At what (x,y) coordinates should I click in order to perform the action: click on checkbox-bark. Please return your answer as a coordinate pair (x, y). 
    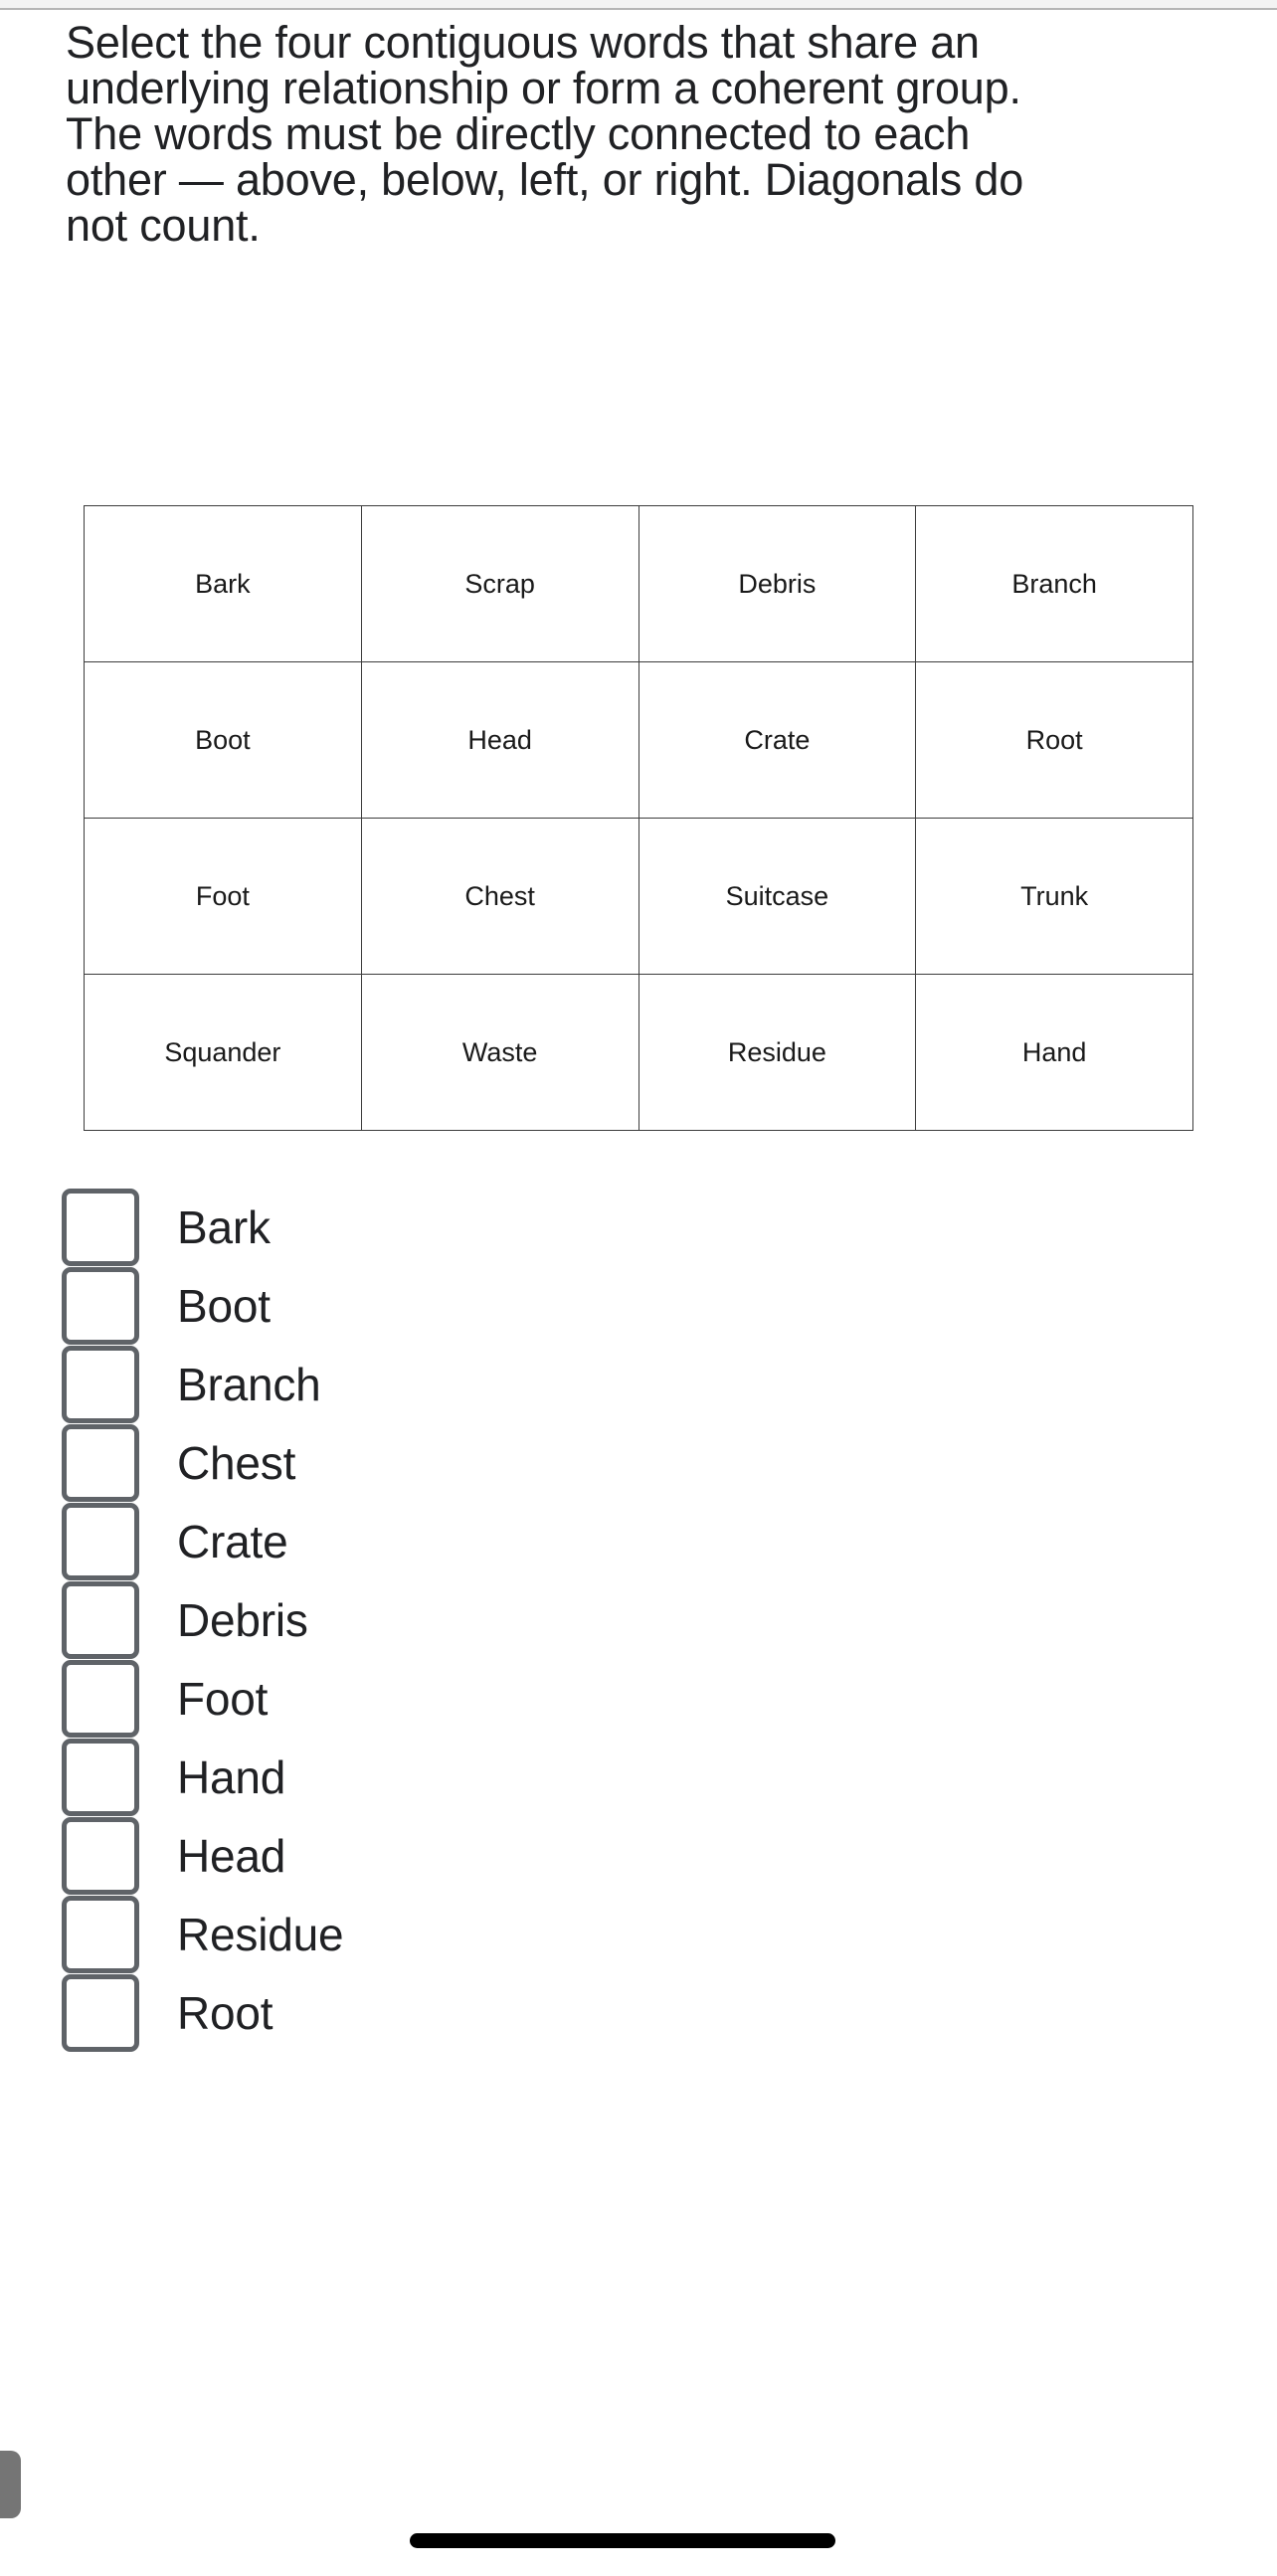
    Looking at the image, I should click on (101, 1227).